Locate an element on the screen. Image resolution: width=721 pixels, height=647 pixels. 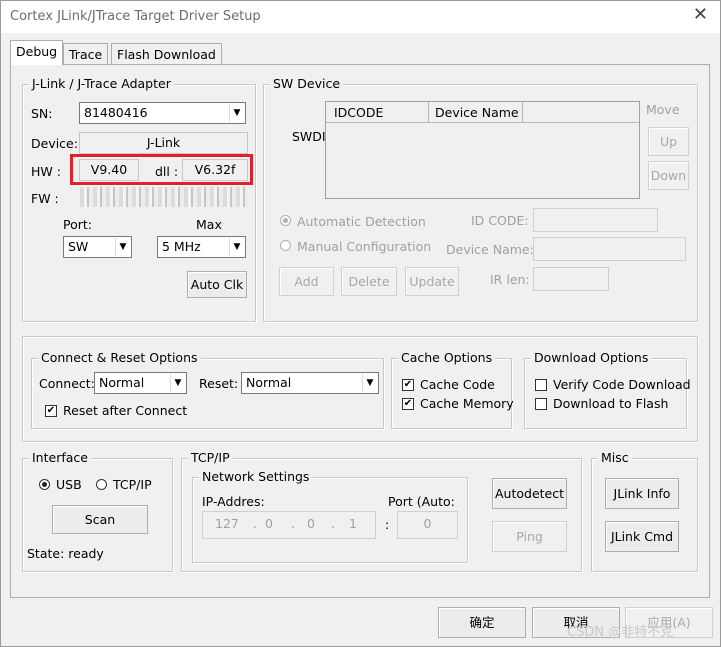
add-button: Add is located at coordinates (306, 281).